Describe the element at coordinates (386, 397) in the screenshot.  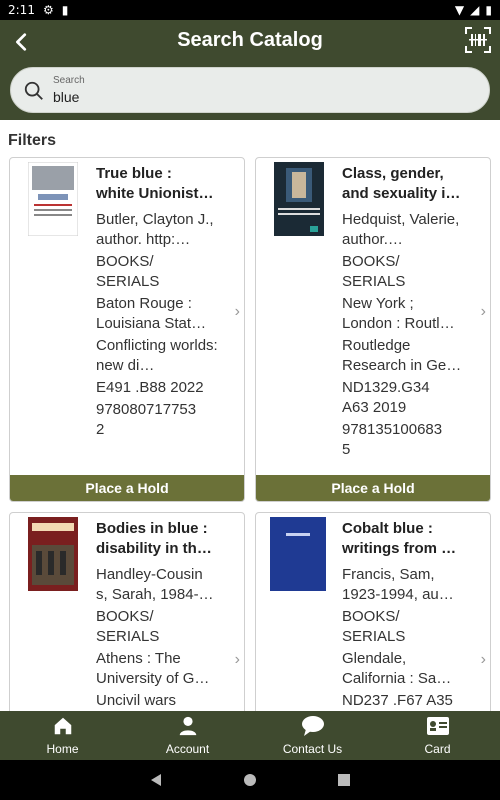
I see `result-call-number: ND1329.G34 A63 2019` at that location.